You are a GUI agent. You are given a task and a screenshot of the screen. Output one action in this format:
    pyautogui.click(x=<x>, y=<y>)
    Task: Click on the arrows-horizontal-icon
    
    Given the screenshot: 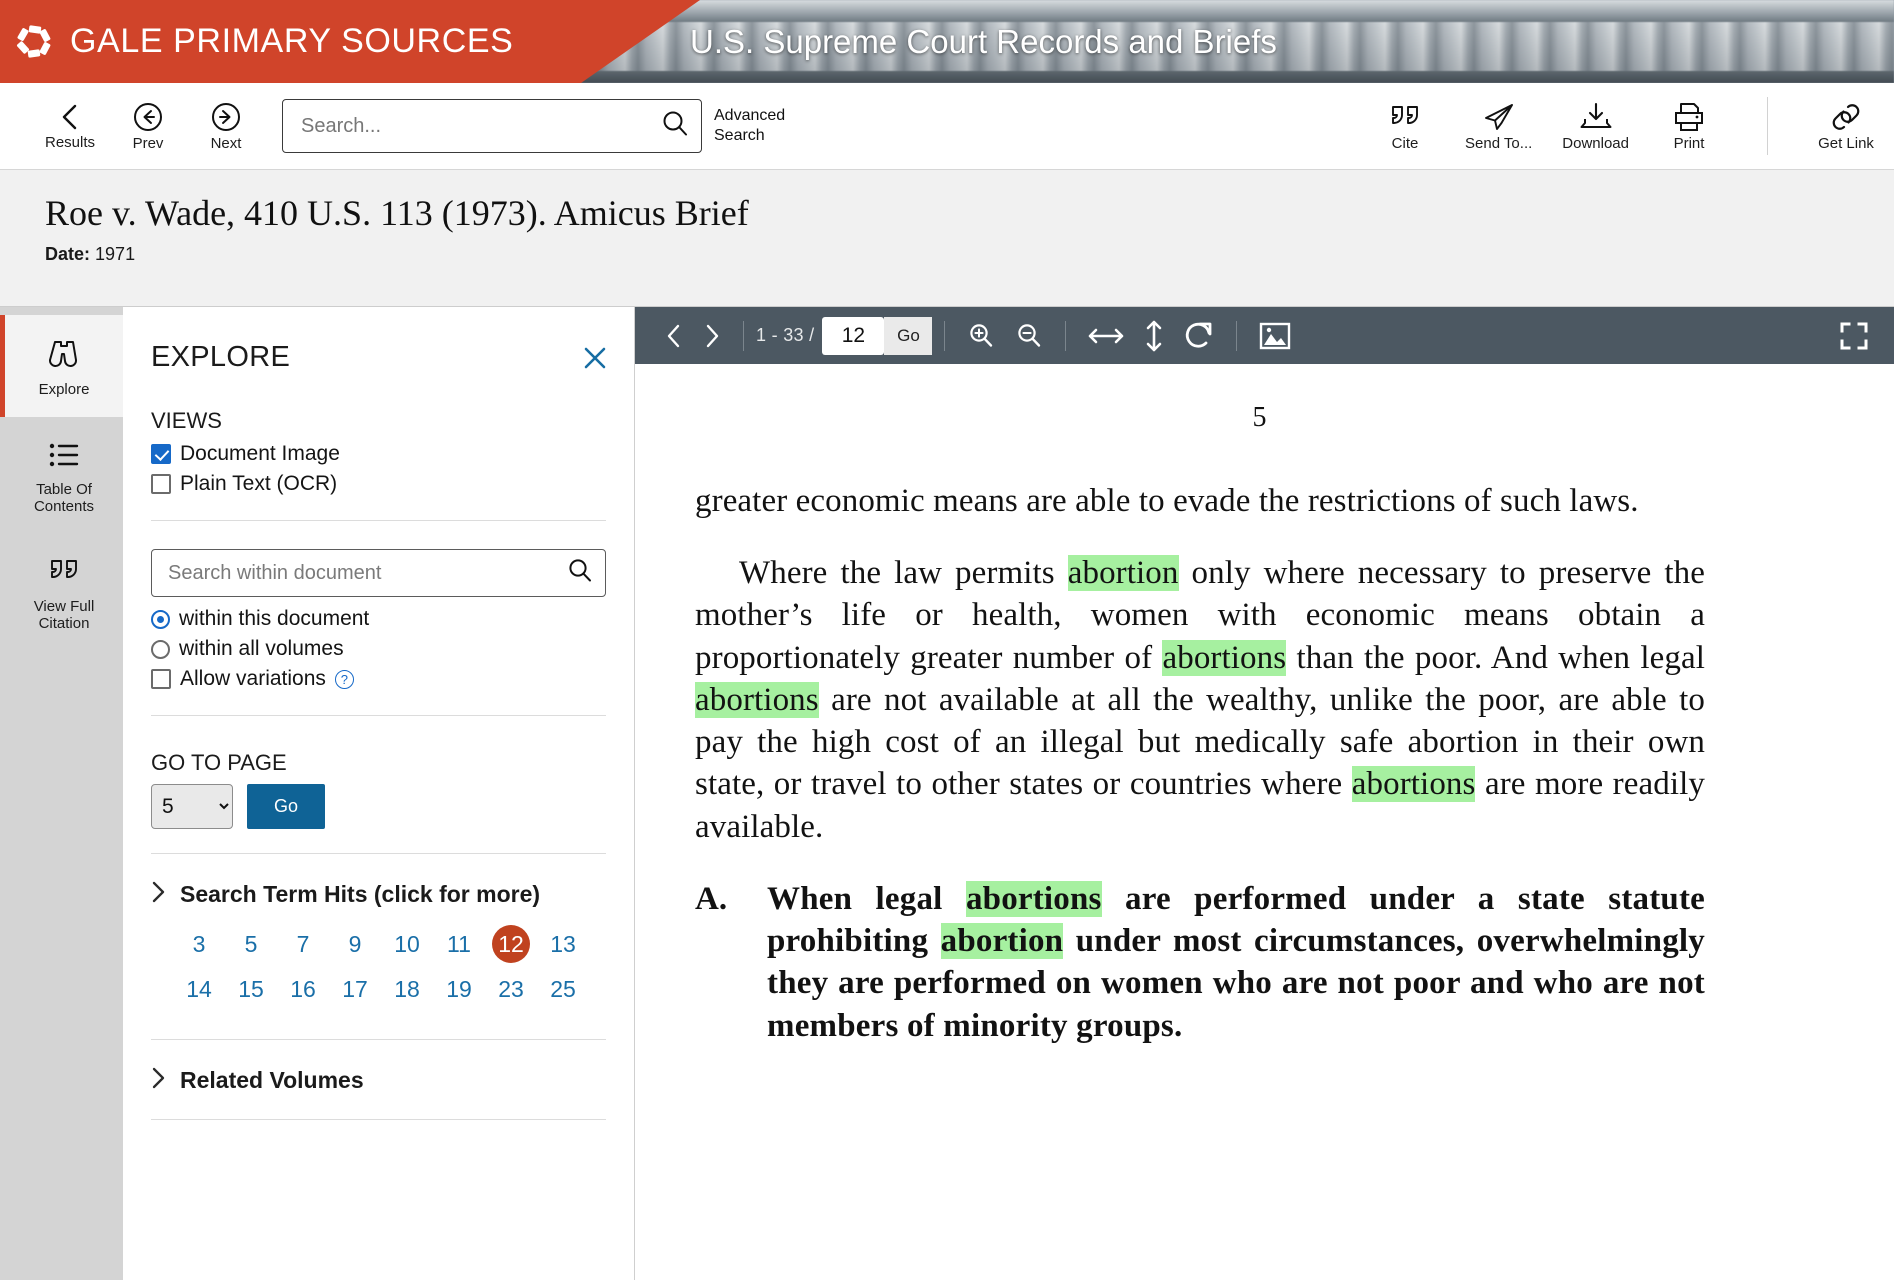 What is the action you would take?
    pyautogui.click(x=1106, y=336)
    